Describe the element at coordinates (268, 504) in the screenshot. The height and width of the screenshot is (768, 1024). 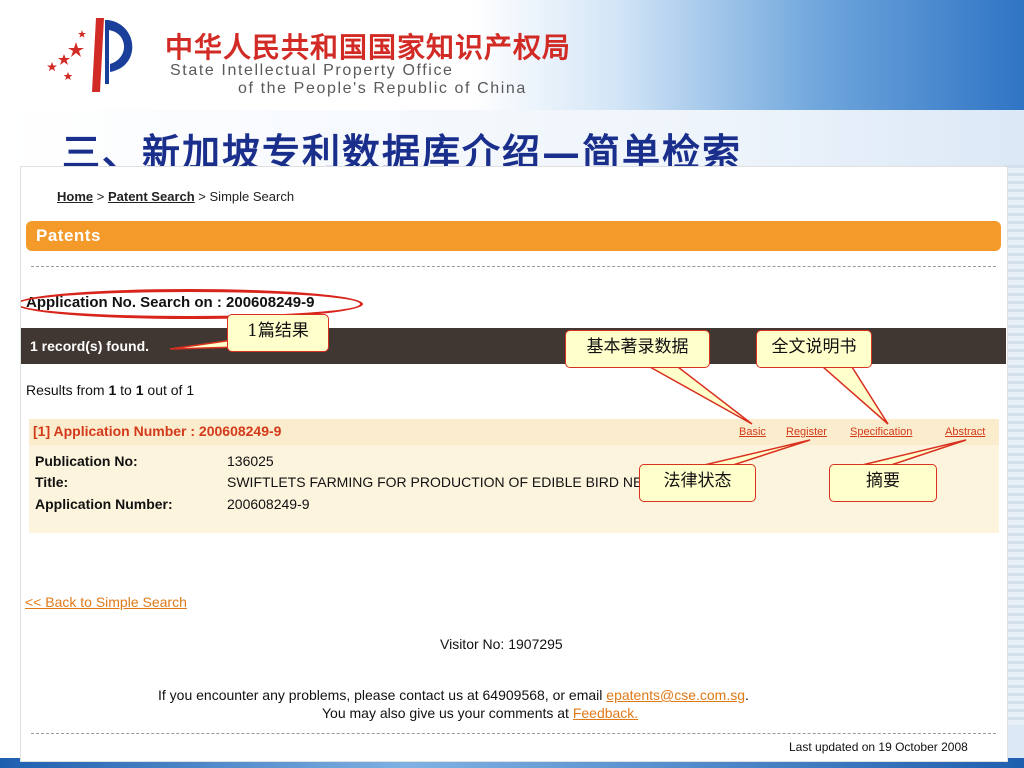
I see `field-value-application-number: 200608249-9` at that location.